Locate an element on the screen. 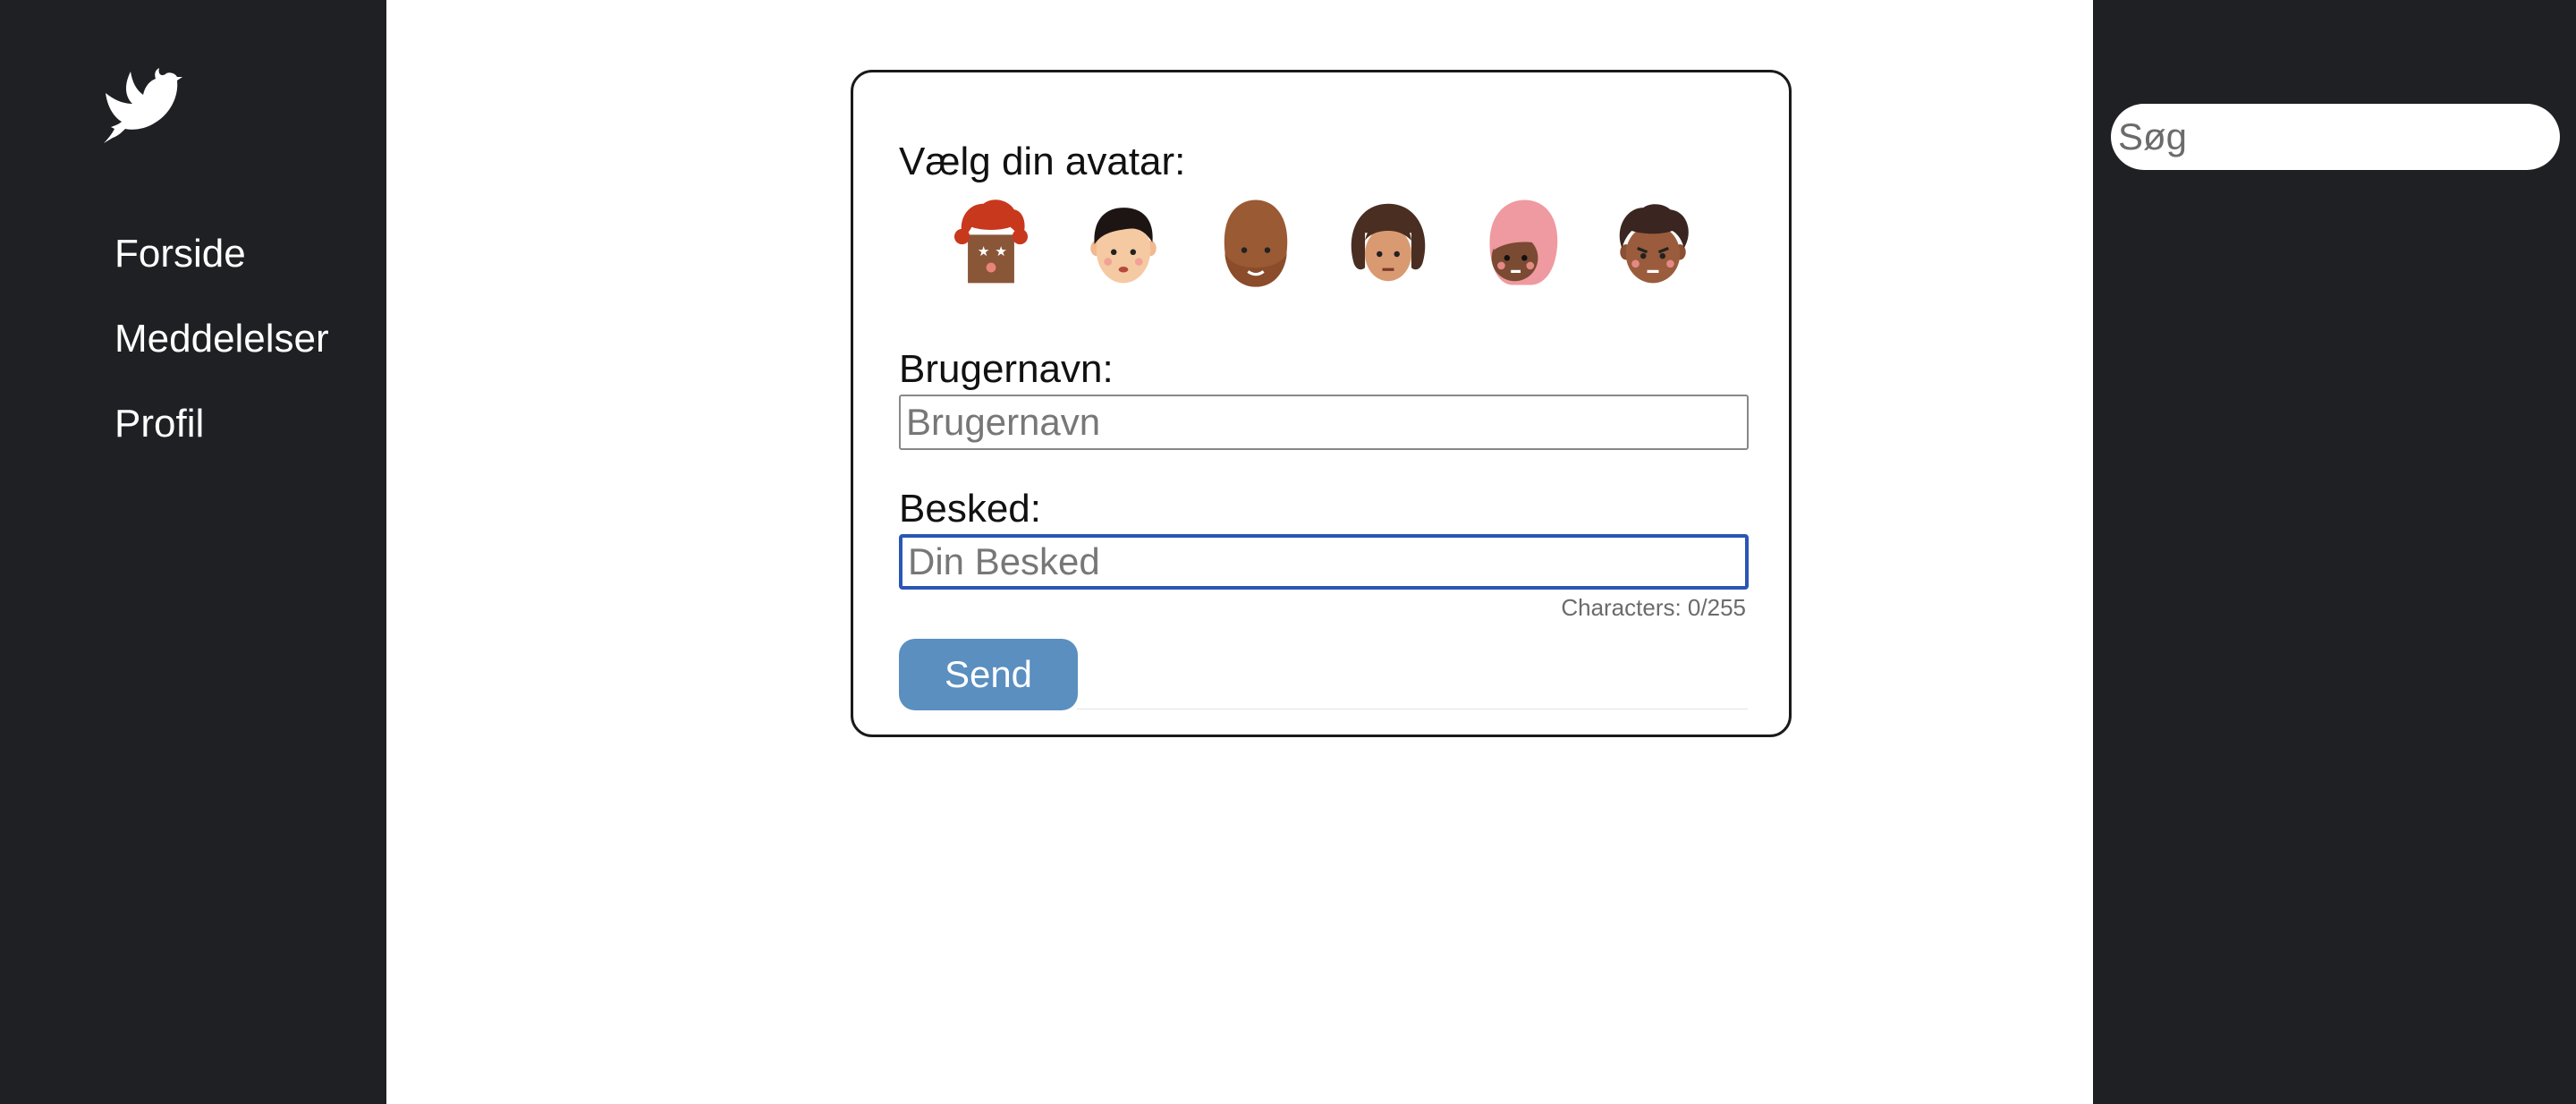 This screenshot has height=1104, width=2576. nav-item-meddelelser: Meddelelser is located at coordinates (221, 339).